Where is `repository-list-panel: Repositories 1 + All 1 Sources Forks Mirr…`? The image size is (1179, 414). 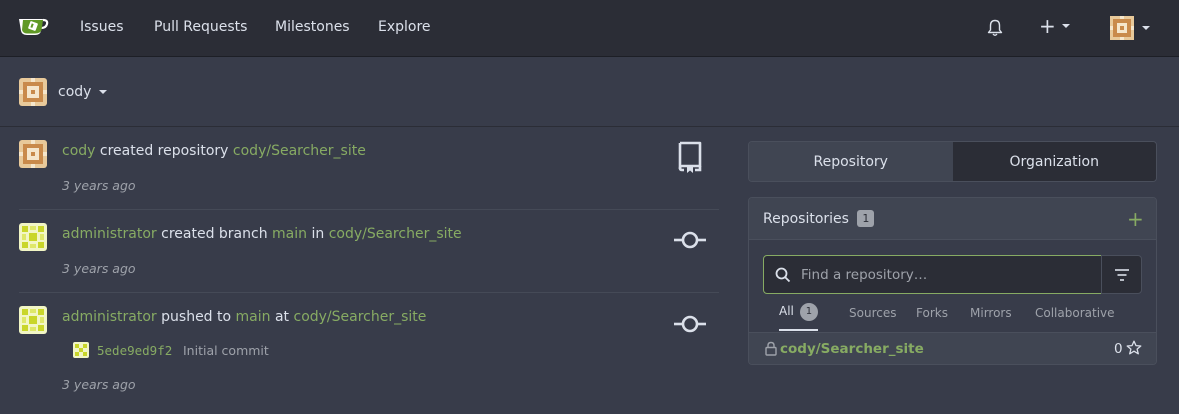 repository-list-panel: Repositories 1 + All 1 Sources Forks Mirr… is located at coordinates (952, 281).